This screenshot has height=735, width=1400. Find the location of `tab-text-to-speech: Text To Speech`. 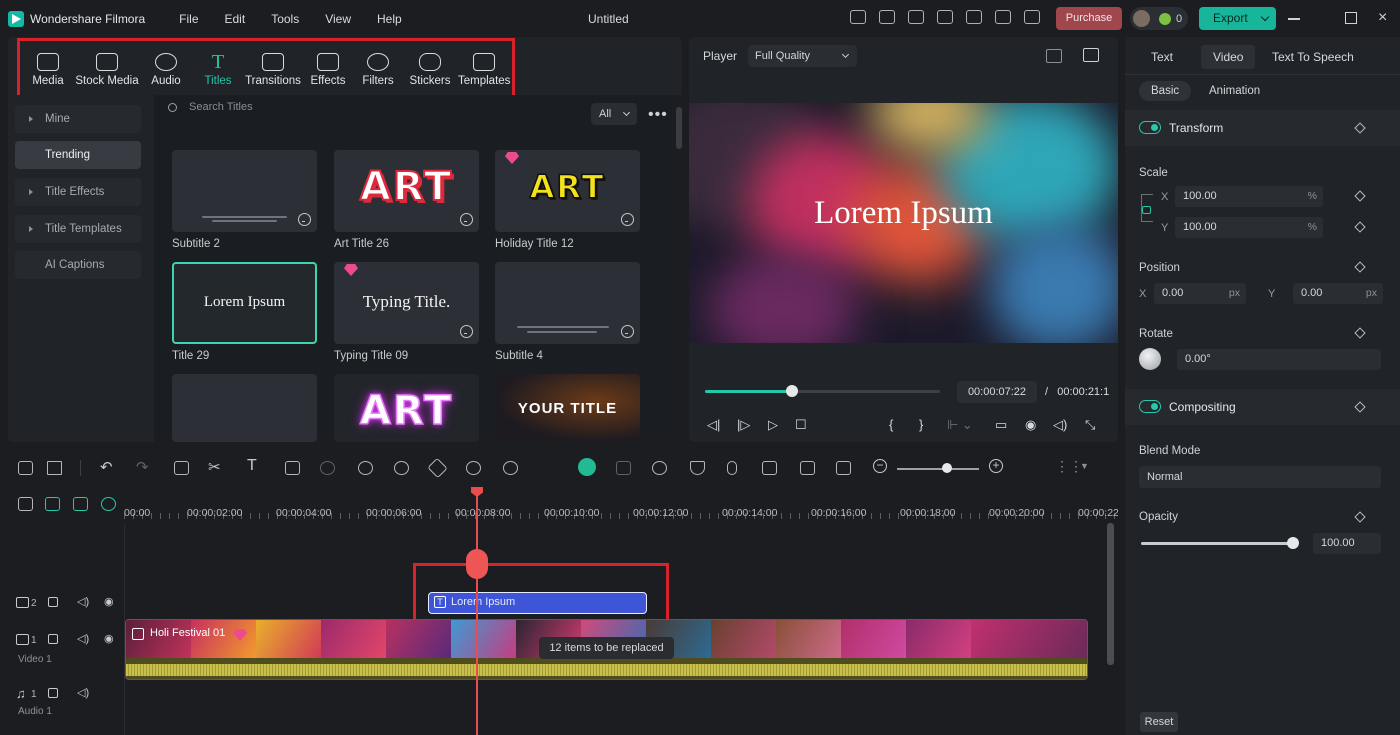

tab-text-to-speech: Text To Speech is located at coordinates (1313, 57).